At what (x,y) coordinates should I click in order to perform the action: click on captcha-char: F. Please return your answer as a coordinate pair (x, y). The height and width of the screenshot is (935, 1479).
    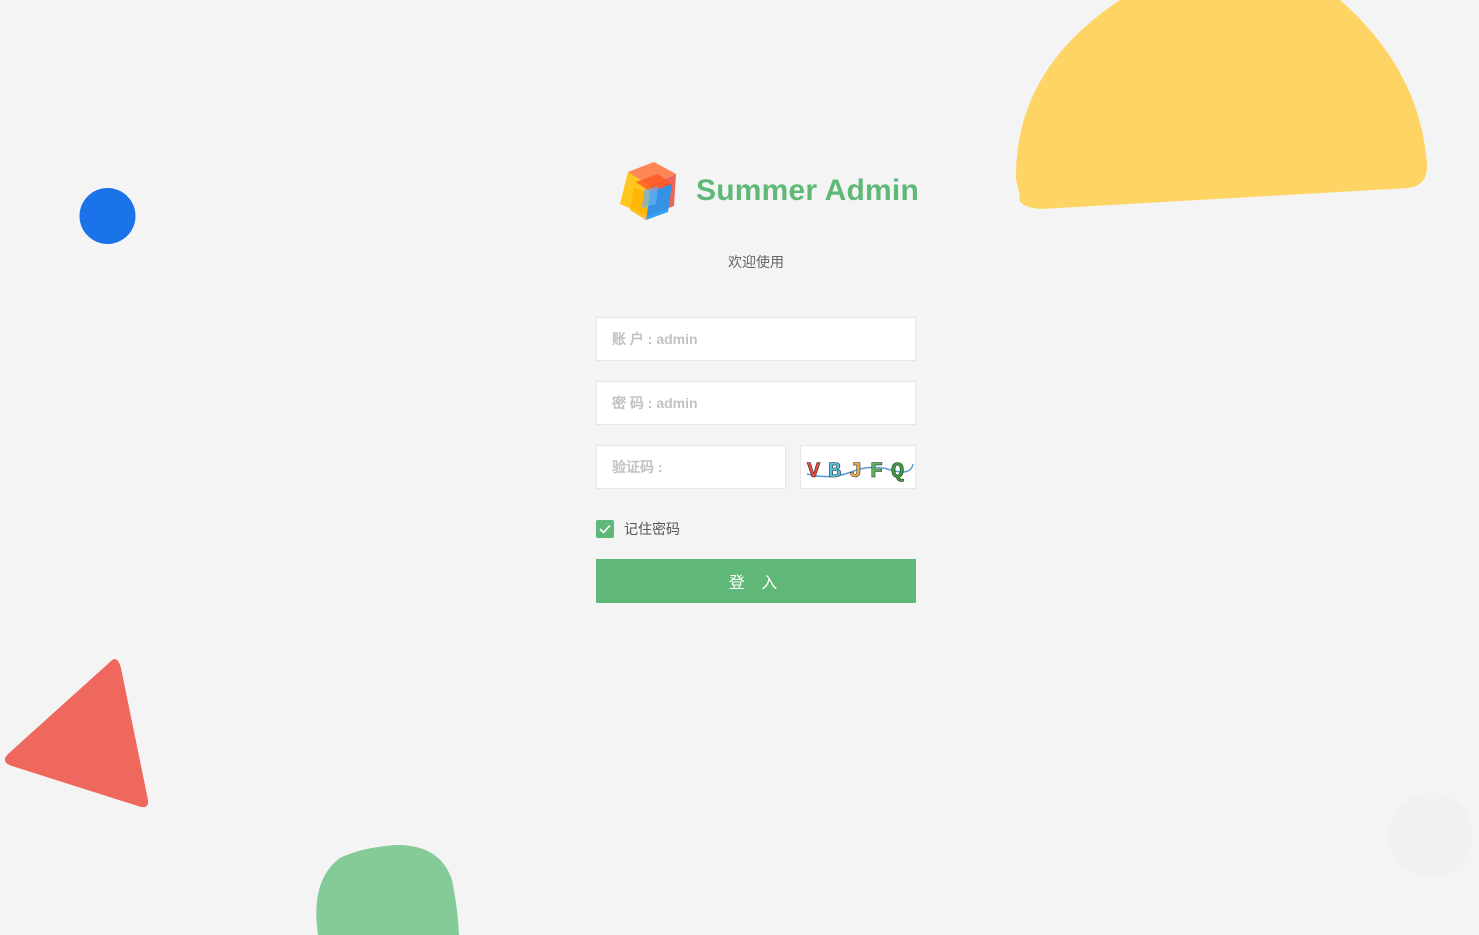
    Looking at the image, I should click on (876, 471).